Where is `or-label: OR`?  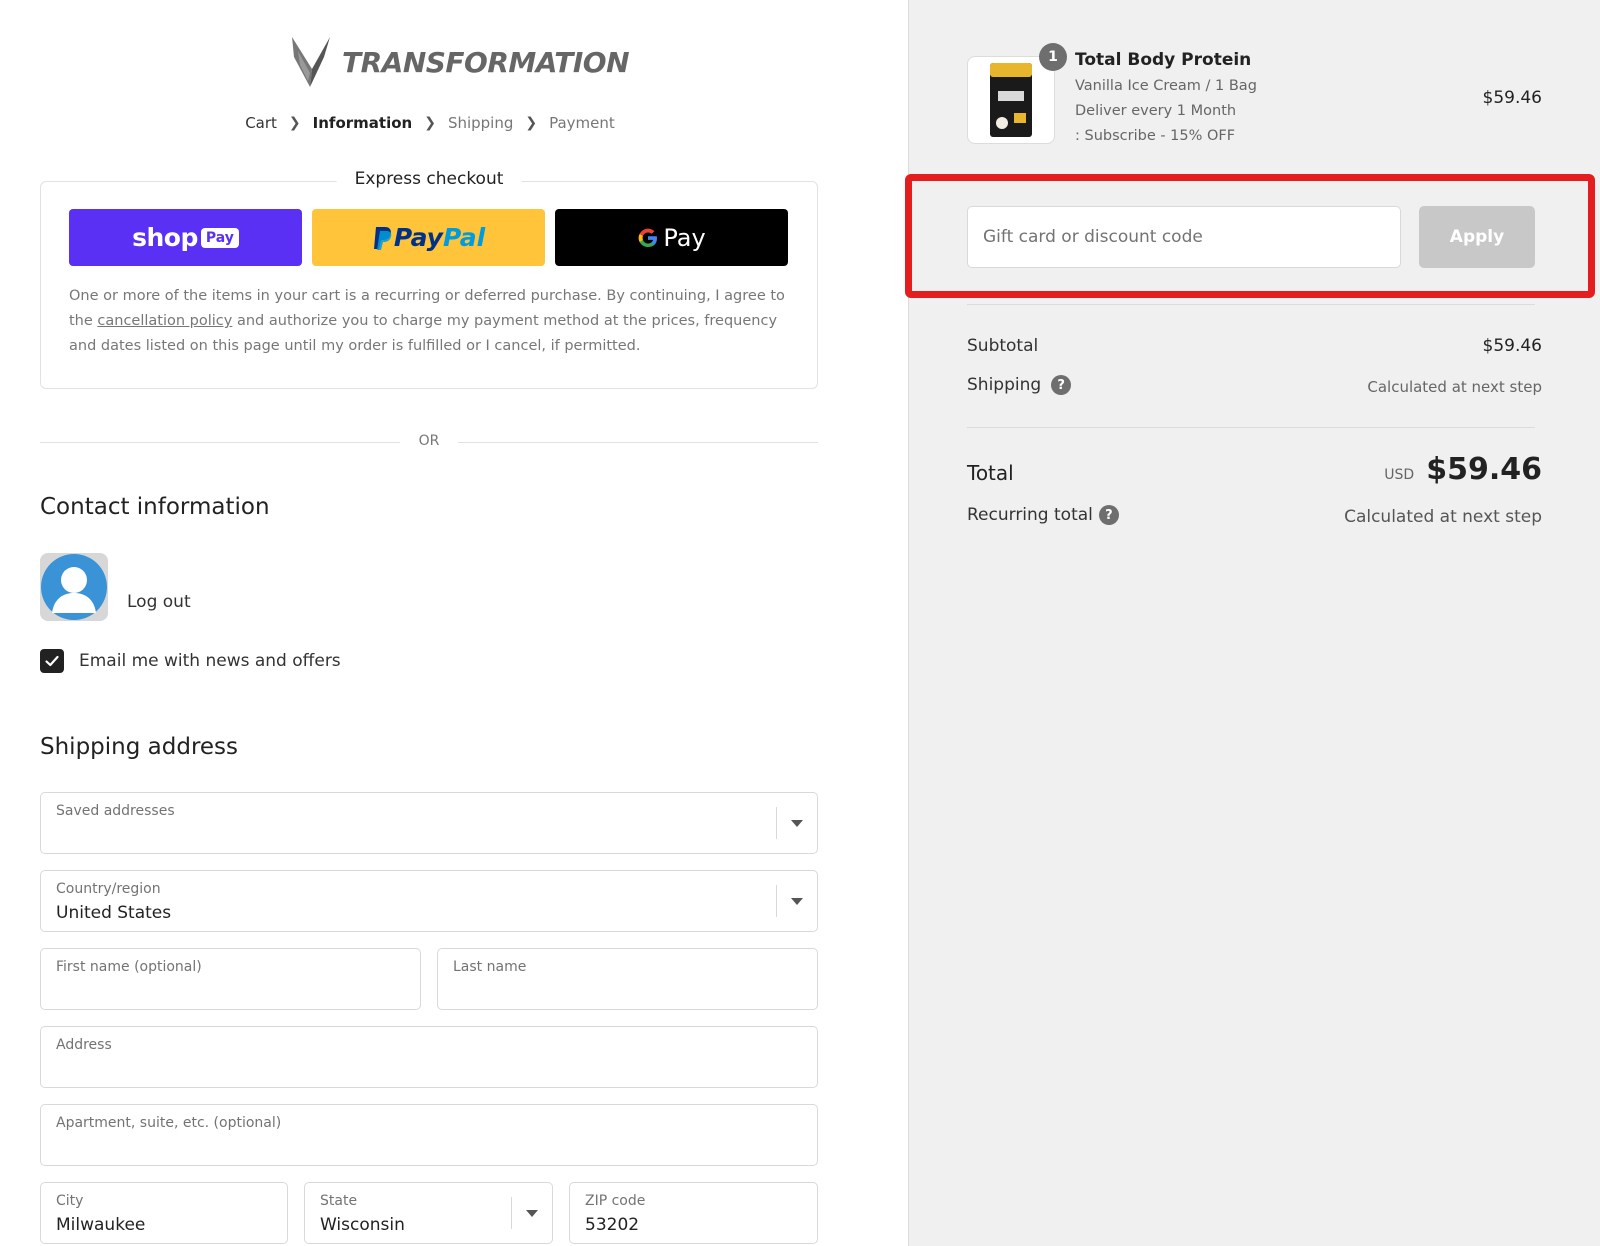
or-label: OR is located at coordinates (429, 441).